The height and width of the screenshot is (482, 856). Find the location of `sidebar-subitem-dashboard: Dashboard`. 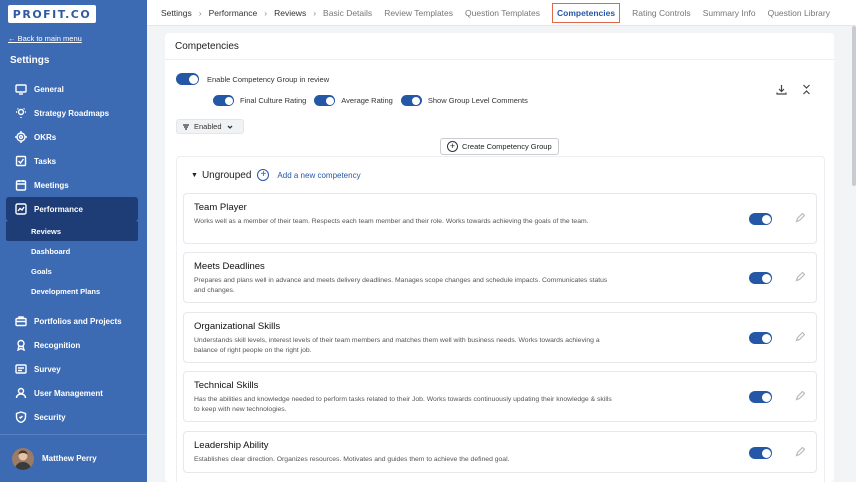

sidebar-subitem-dashboard: Dashboard is located at coordinates (73, 251).